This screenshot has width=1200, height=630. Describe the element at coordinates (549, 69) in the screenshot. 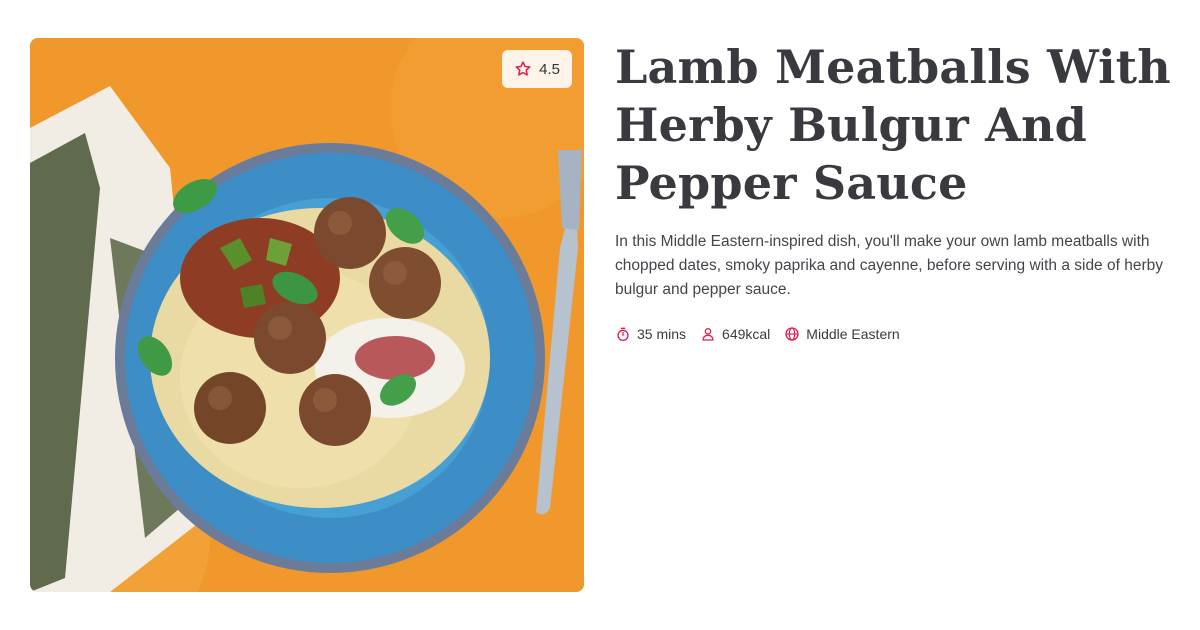

I see `rating-value: 4.5` at that location.